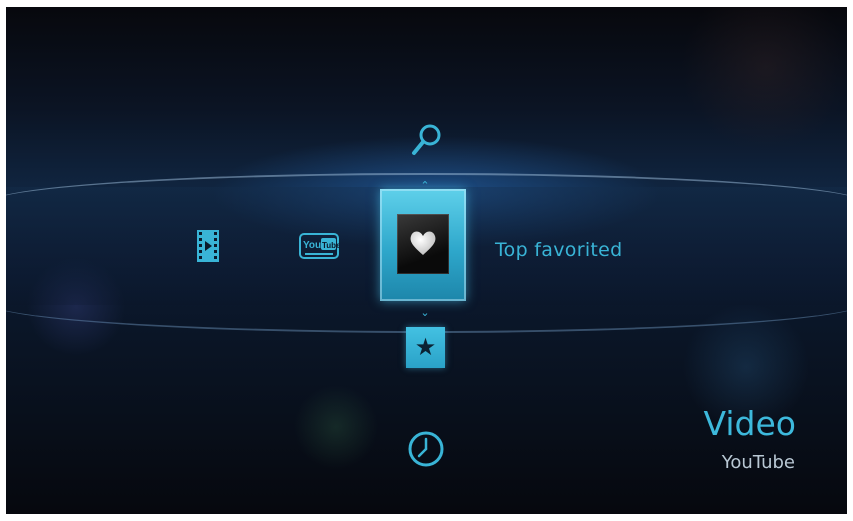 This screenshot has height=521, width=853. I want to click on film-icon, so click(208, 246).